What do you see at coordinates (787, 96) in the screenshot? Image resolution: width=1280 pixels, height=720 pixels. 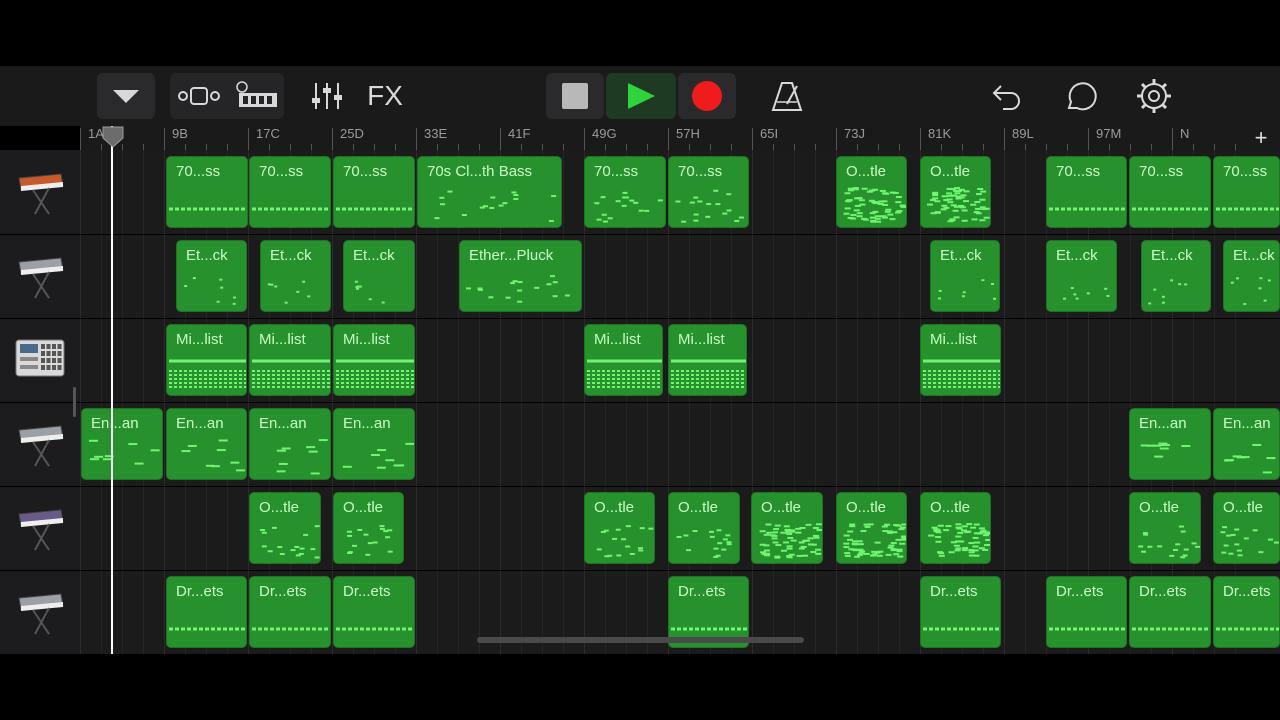 I see `metronome-button` at bounding box center [787, 96].